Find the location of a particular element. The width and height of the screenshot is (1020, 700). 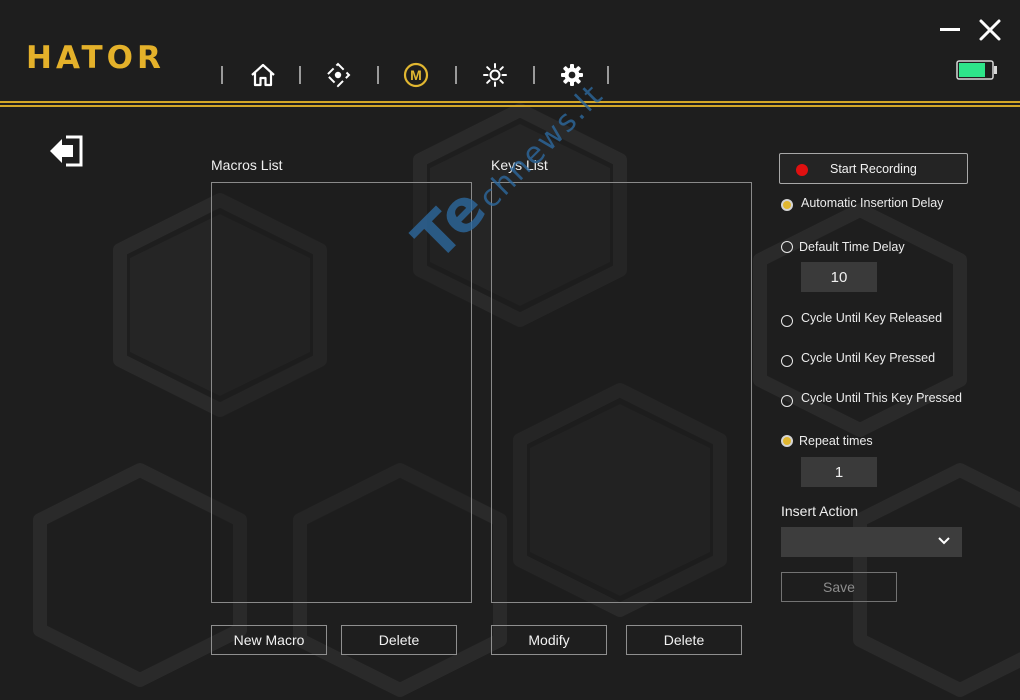

insert-action-dropdown is located at coordinates (871, 542).